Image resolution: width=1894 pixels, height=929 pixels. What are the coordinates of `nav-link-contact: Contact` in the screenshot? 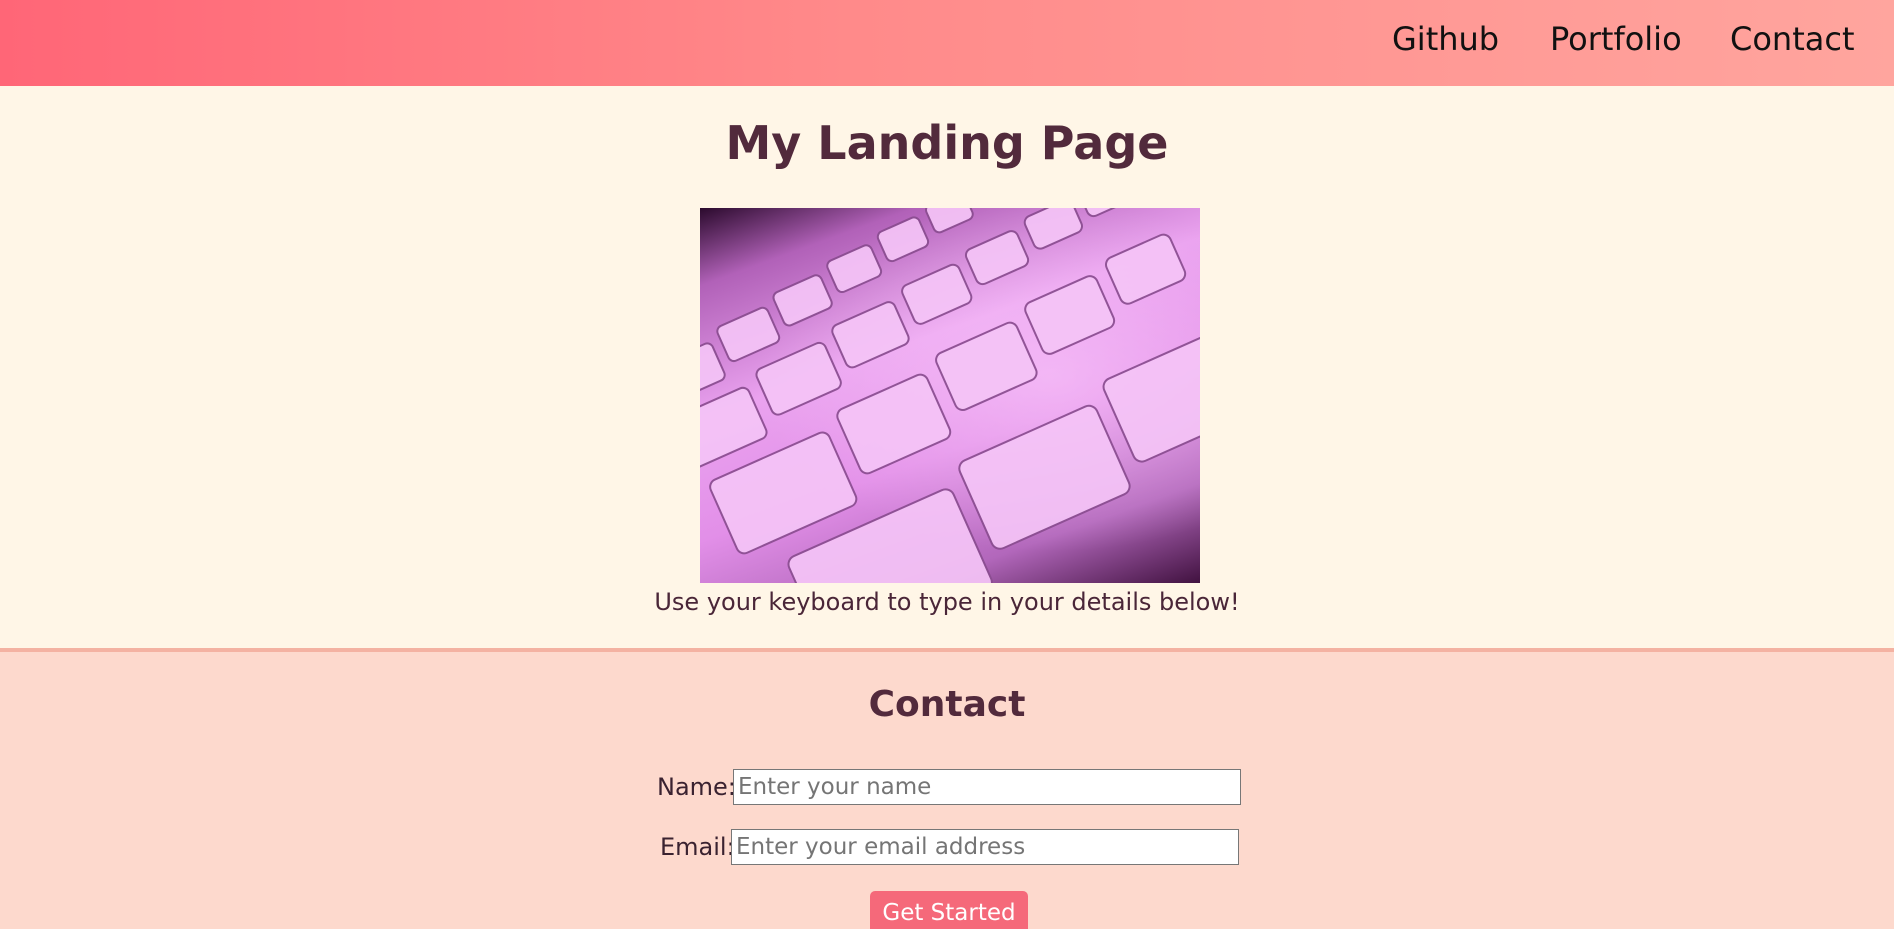 It's located at (1792, 39).